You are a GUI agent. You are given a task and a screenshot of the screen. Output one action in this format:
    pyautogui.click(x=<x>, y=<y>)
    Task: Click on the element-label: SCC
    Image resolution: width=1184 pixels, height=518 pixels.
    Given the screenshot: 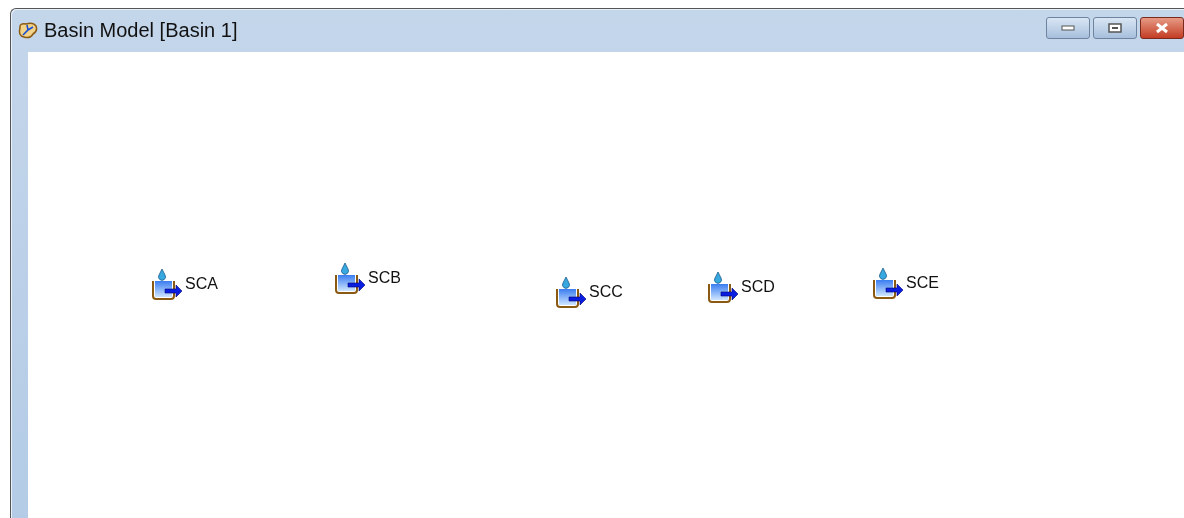 What is the action you would take?
    pyautogui.click(x=606, y=292)
    